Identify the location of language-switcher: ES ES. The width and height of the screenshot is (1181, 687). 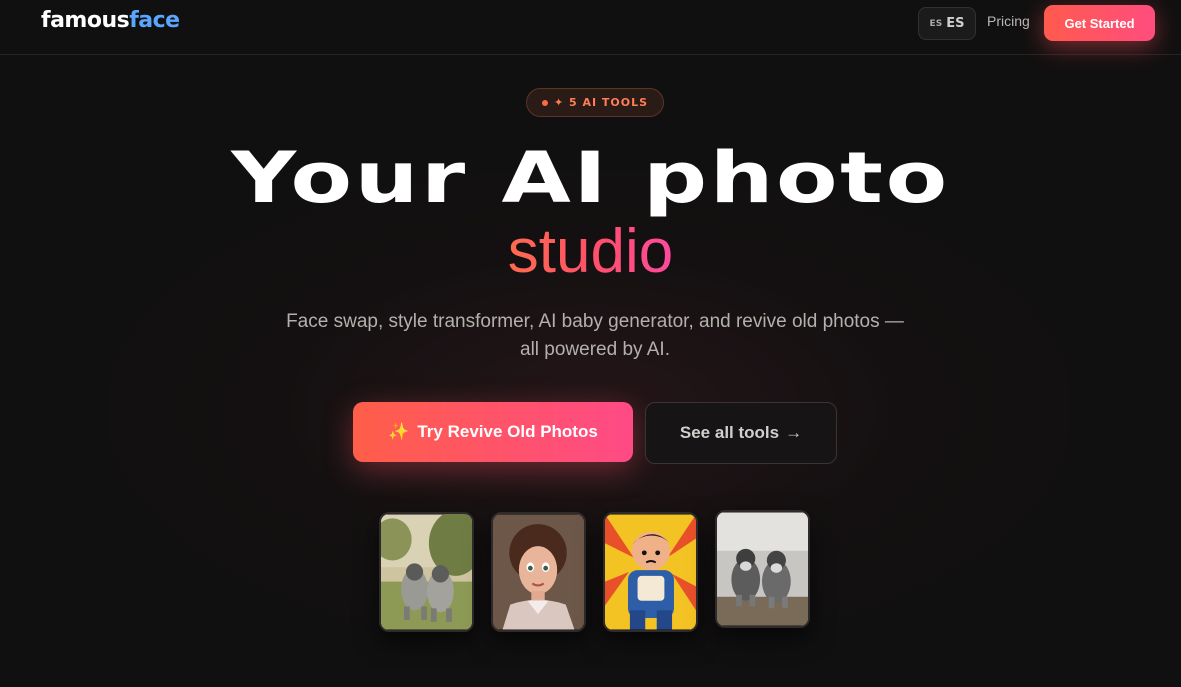
(947, 23).